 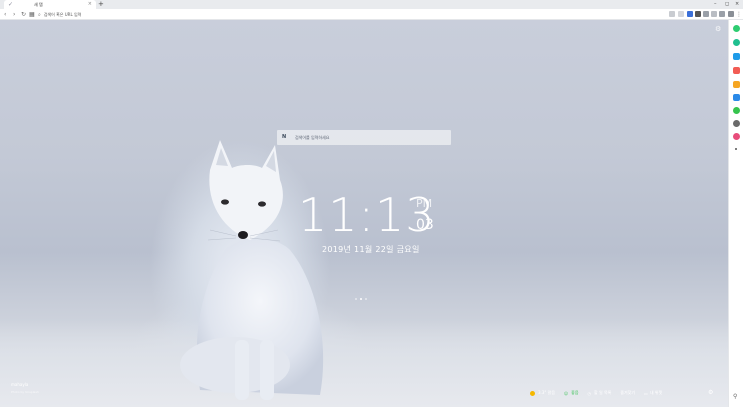 I want to click on sun-icon, so click(x=532, y=393).